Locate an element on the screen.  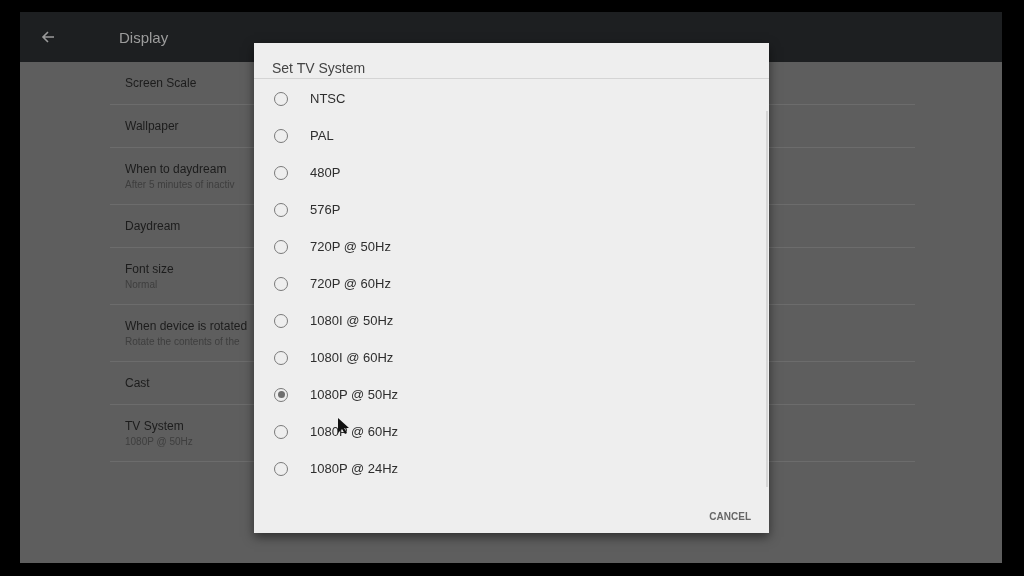
option-label: PAL is located at coordinates (322, 135).